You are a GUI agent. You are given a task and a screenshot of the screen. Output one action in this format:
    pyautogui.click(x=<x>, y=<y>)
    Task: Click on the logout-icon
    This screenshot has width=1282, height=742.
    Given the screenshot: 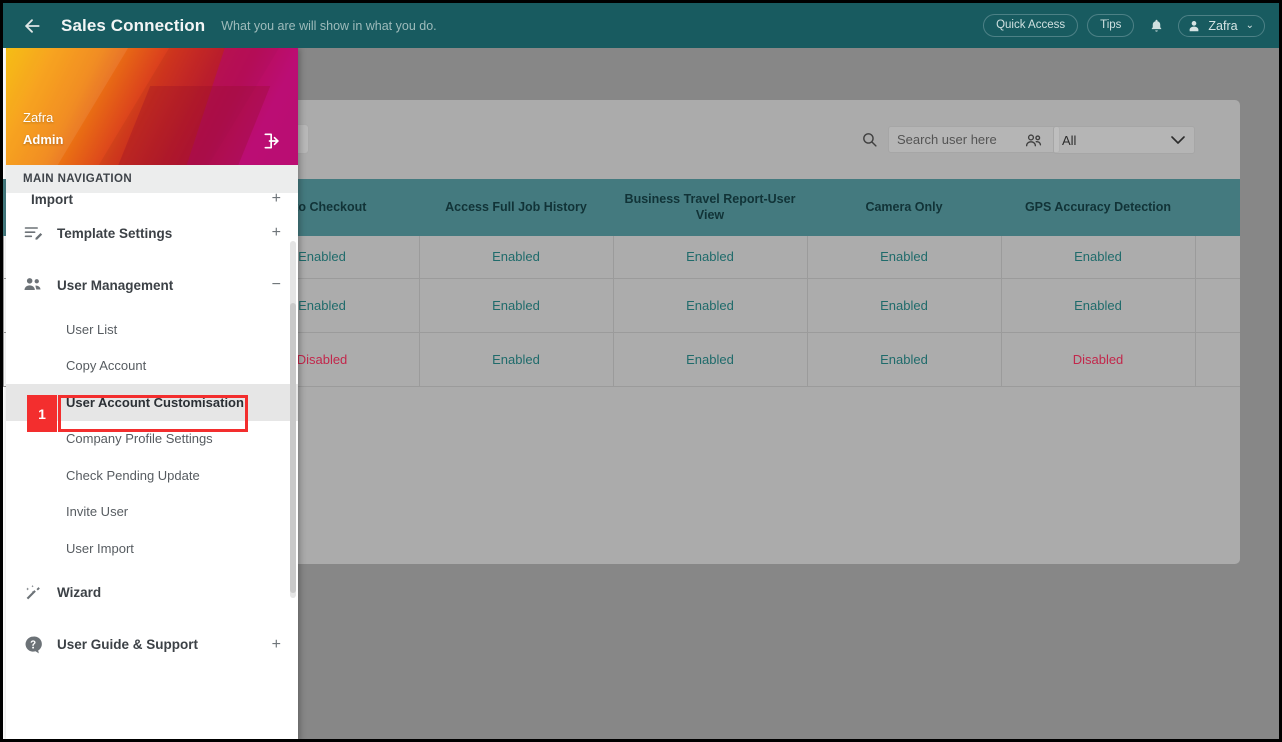 What is the action you would take?
    pyautogui.click(x=272, y=141)
    